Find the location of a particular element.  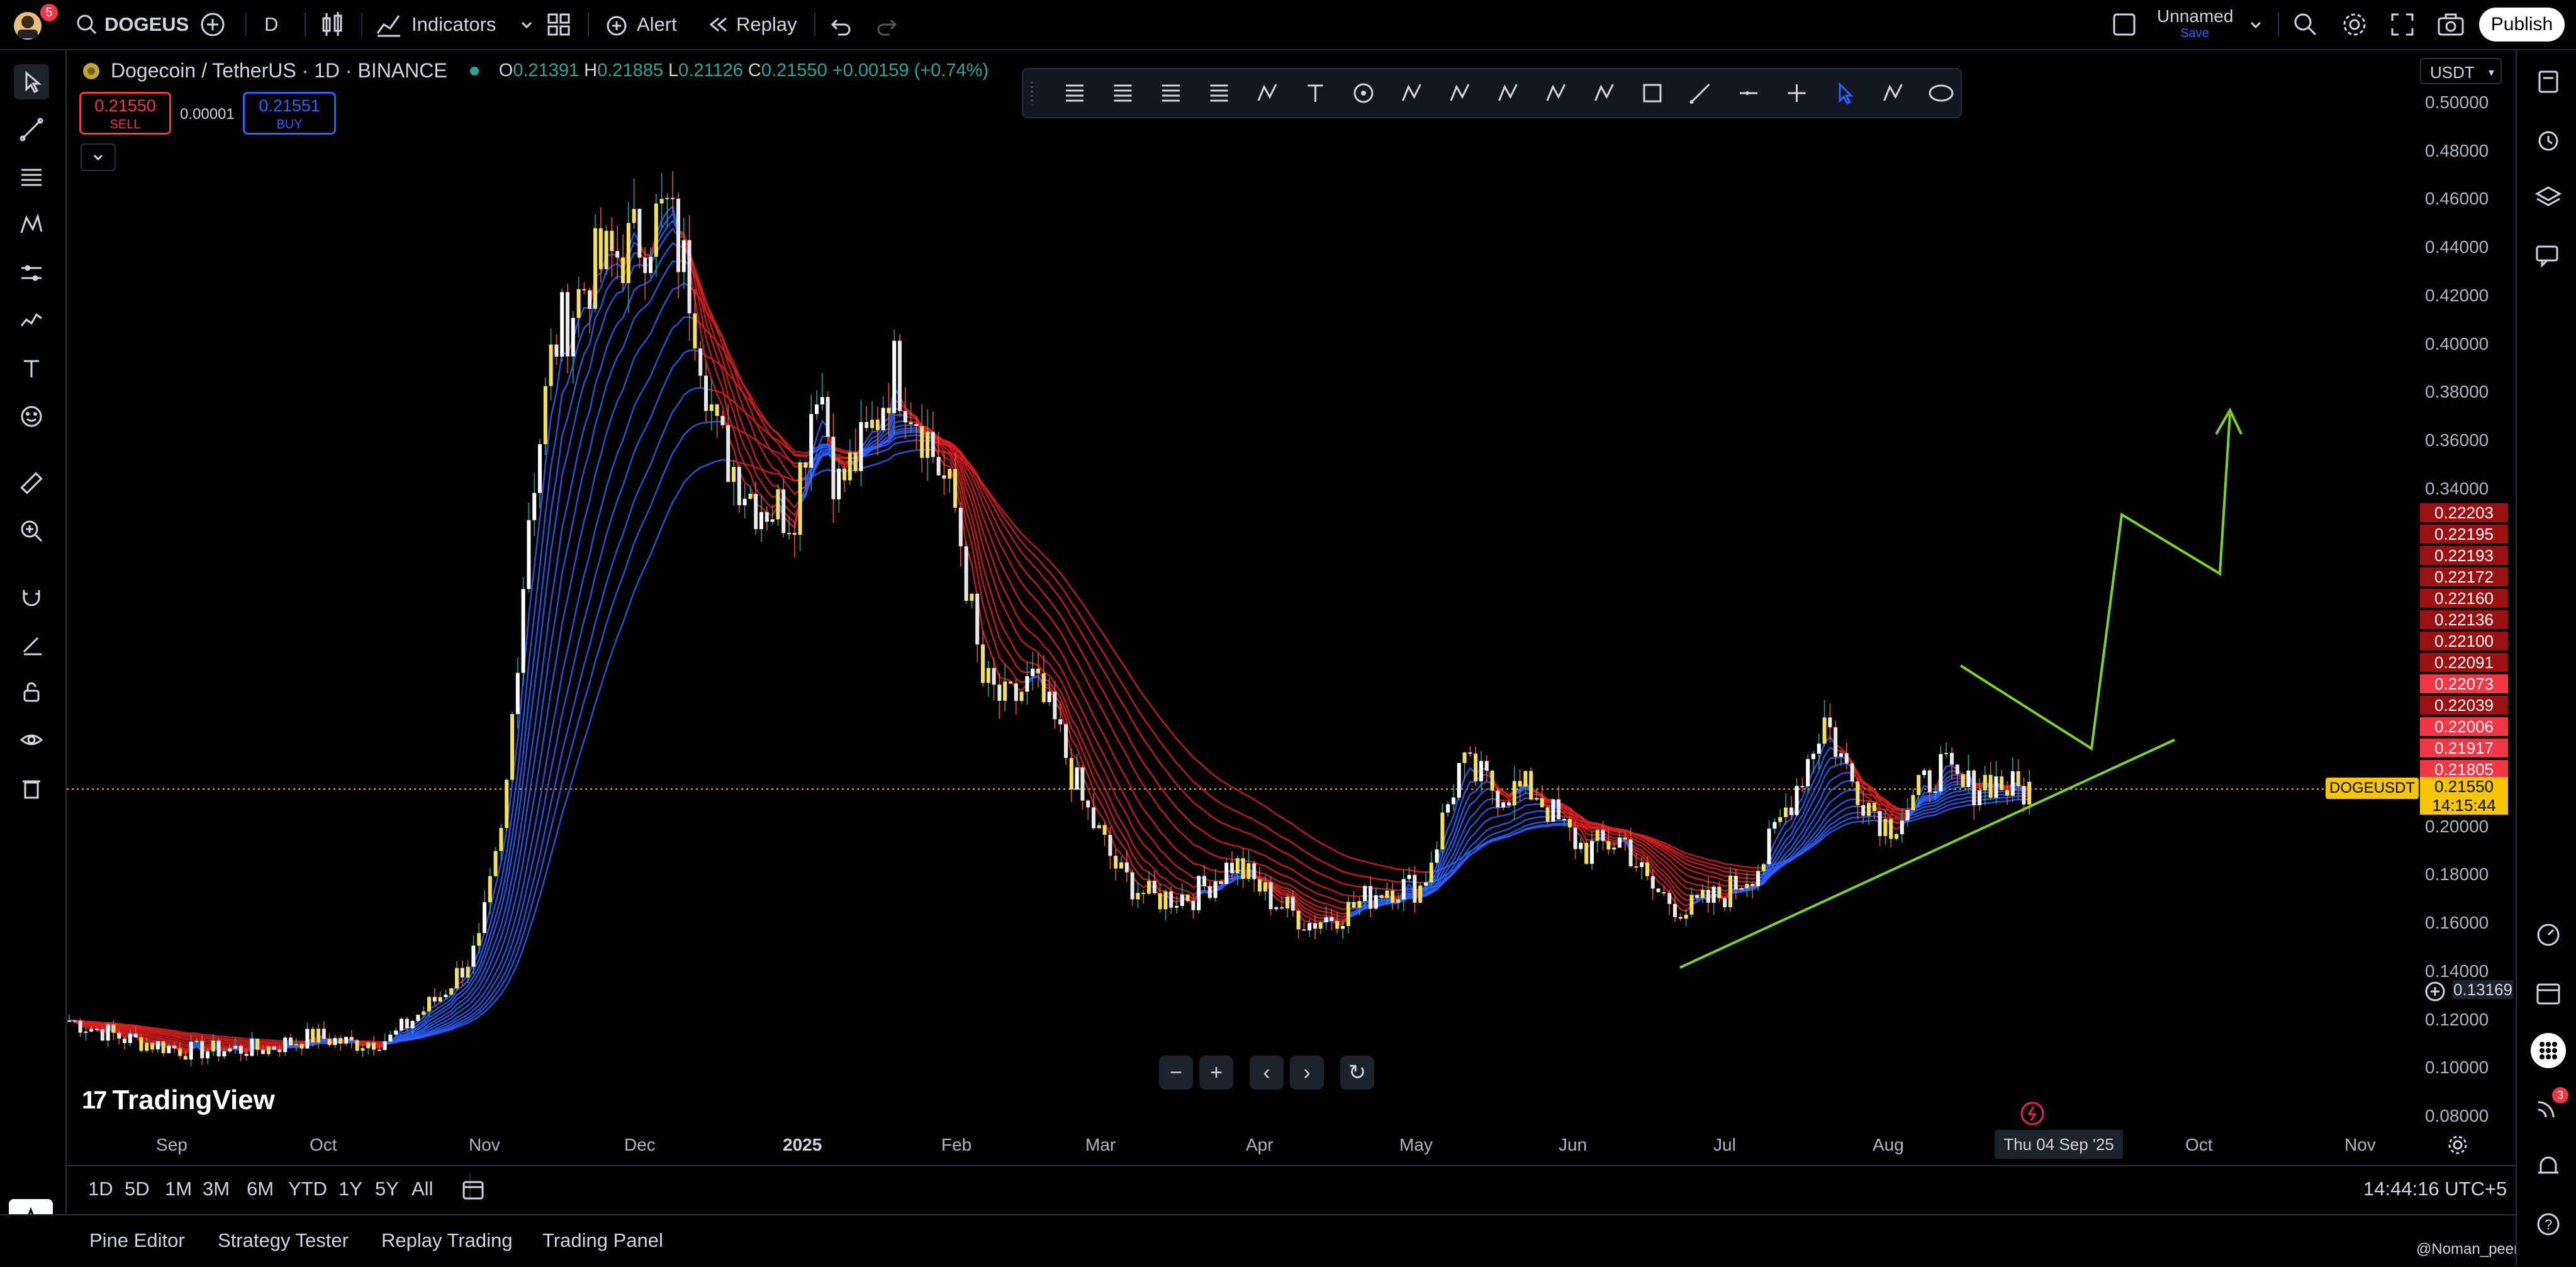

ribbon-value-tag: 0.22172 is located at coordinates (2464, 577).